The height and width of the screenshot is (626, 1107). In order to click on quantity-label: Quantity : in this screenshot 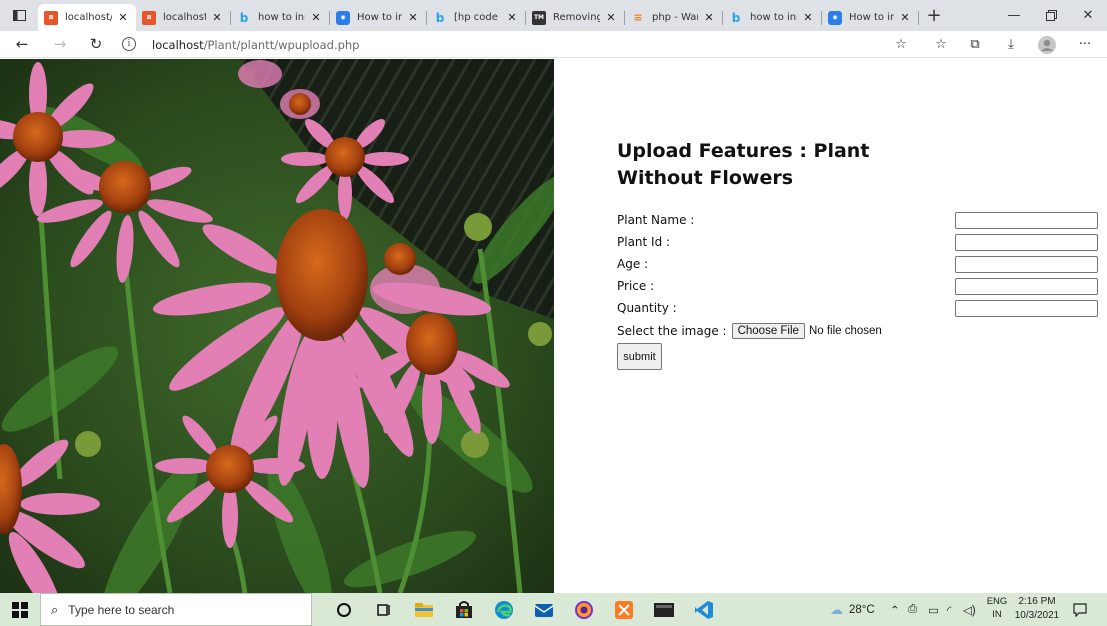, I will do `click(647, 308)`.